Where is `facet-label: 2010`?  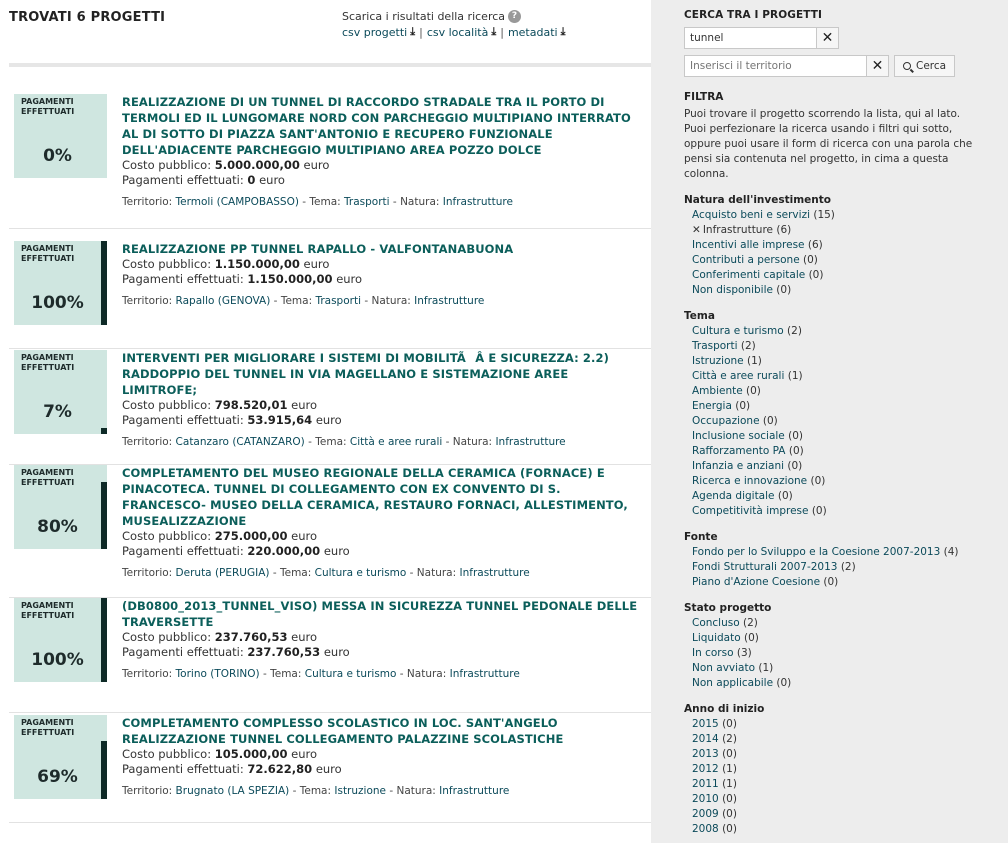 facet-label: 2010 is located at coordinates (705, 799).